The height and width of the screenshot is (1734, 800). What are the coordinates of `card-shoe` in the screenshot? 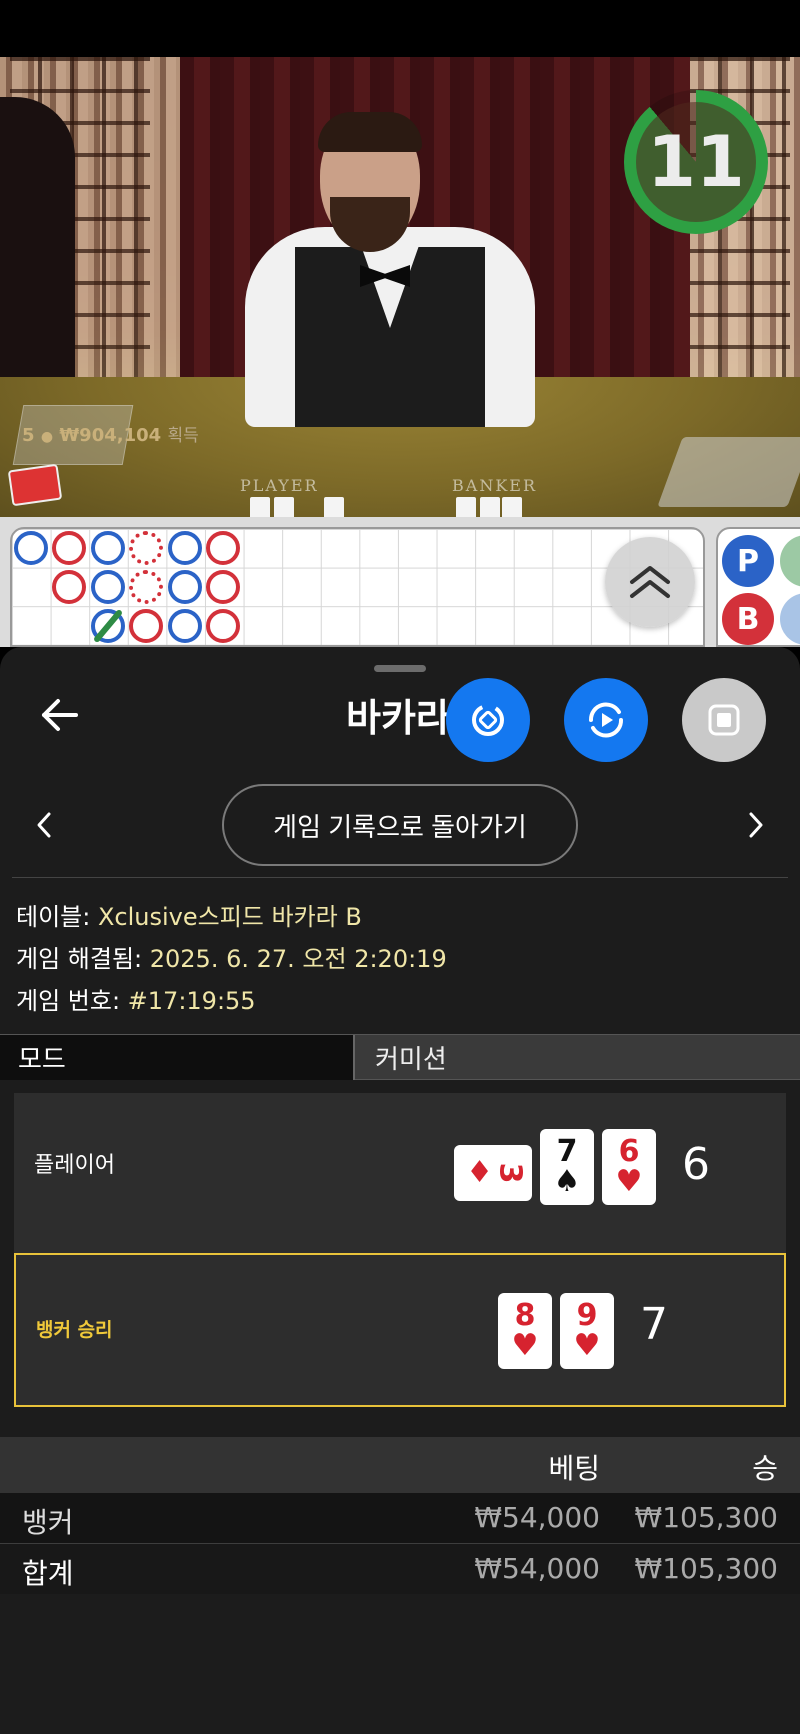 It's located at (728, 472).